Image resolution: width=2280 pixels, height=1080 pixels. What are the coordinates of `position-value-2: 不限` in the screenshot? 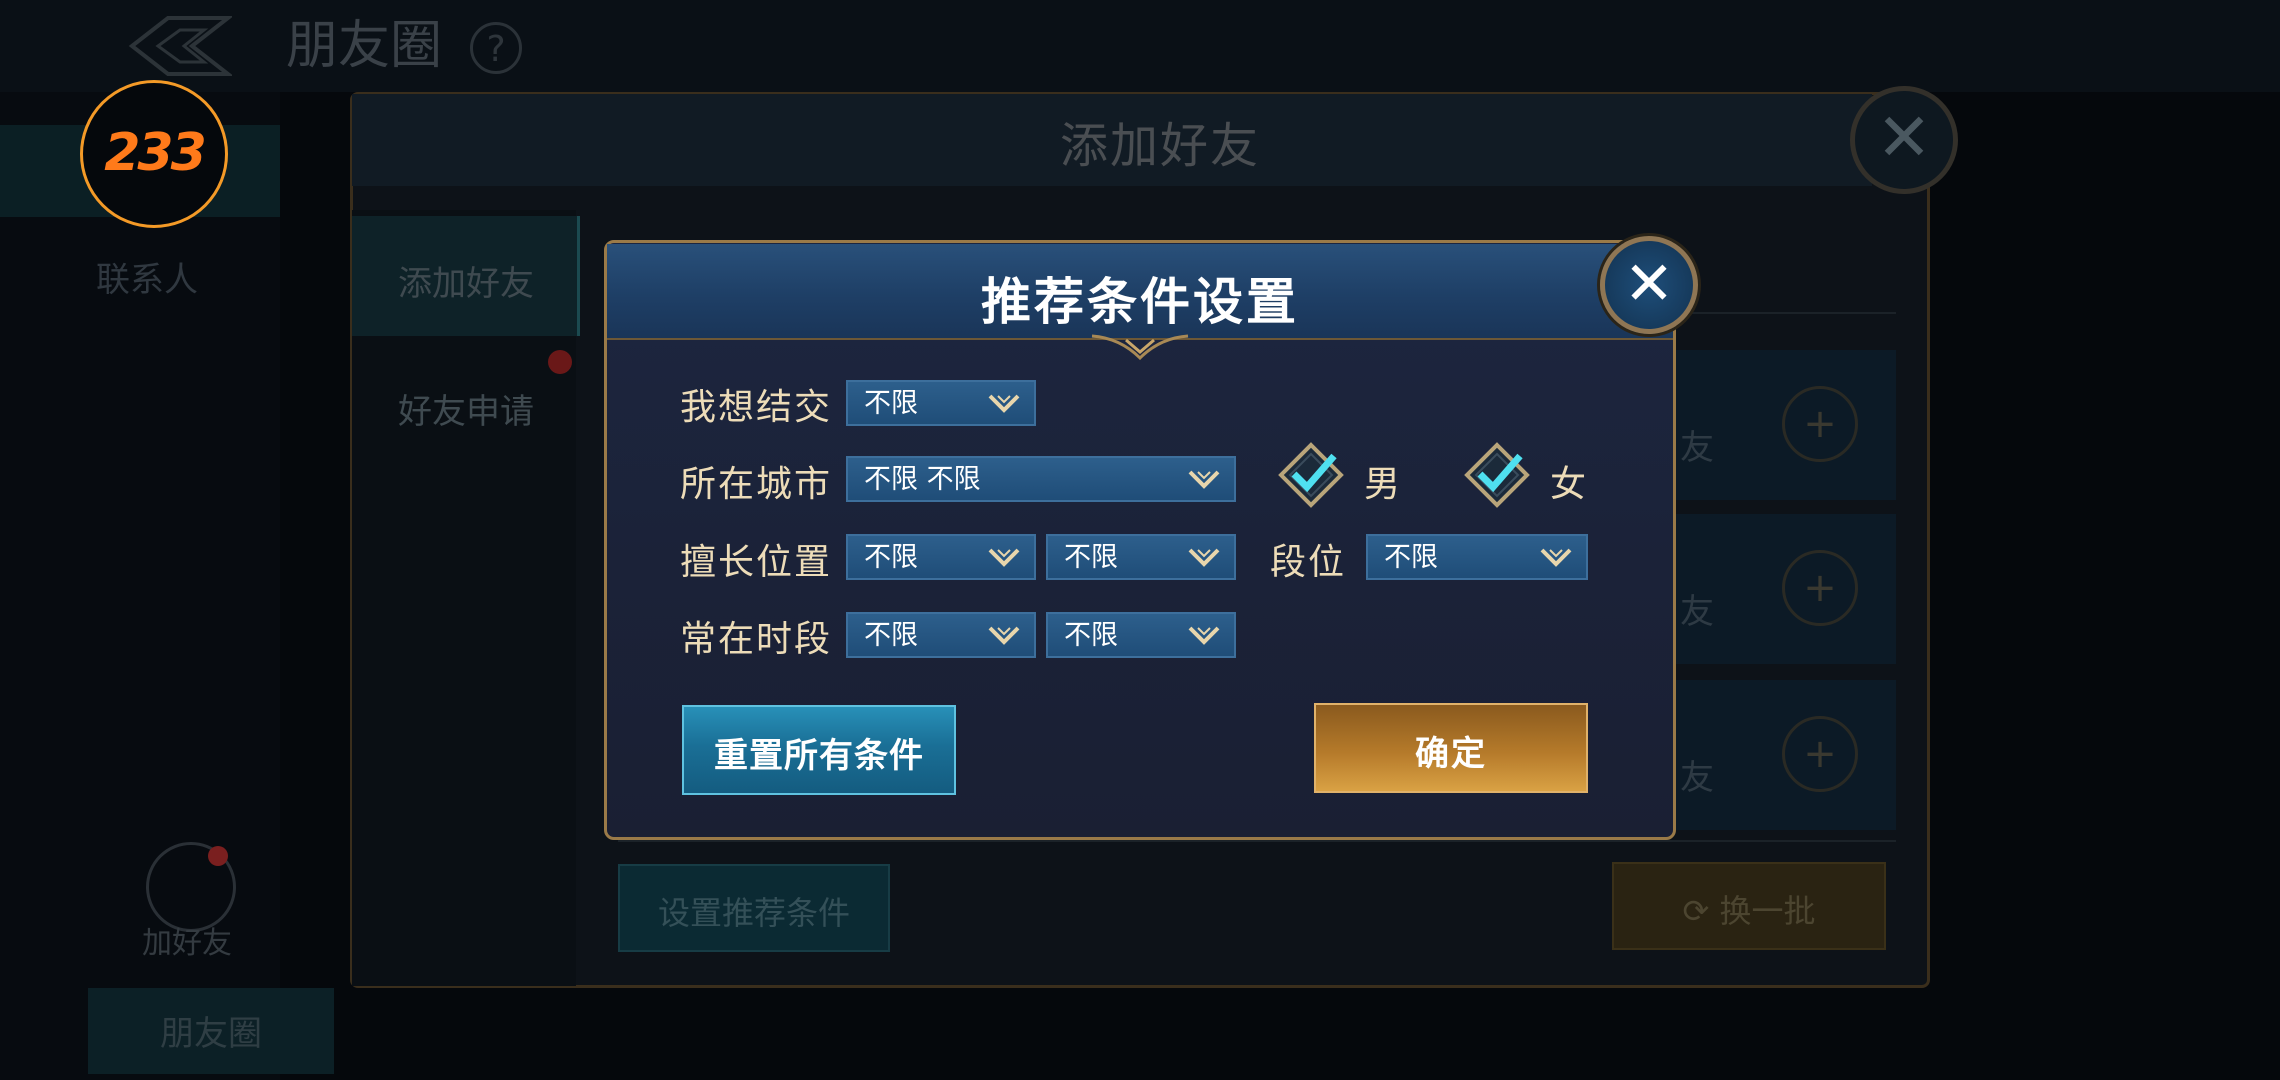 It's located at (1091, 557).